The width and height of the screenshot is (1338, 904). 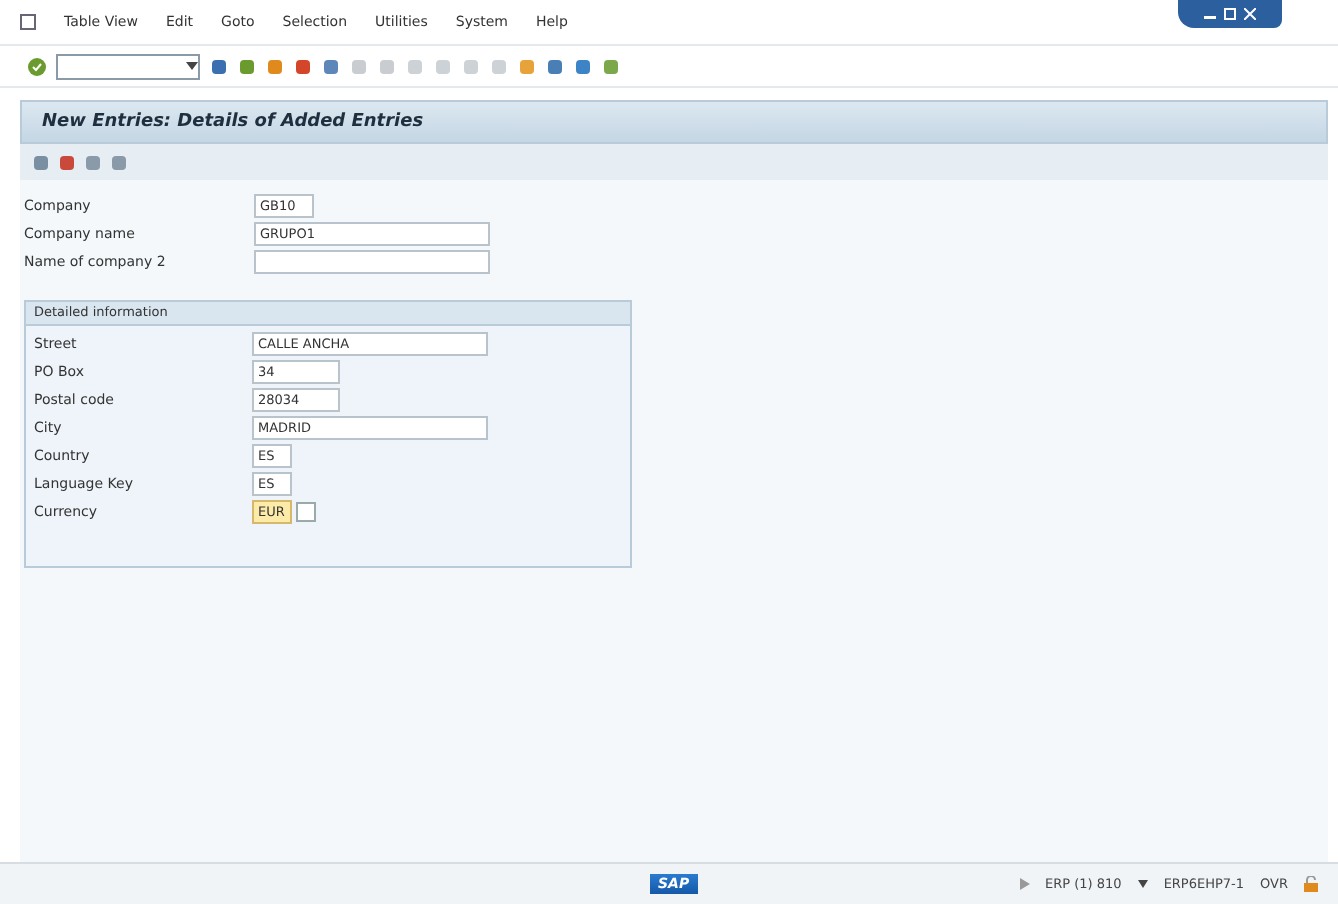 I want to click on play-icon, so click(x=1024, y=884).